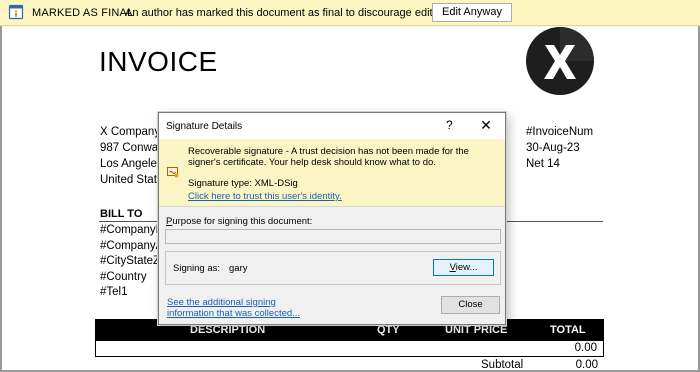  Describe the element at coordinates (132, 230) in the screenshot. I see `bill-to-line: #CompanyN` at that location.